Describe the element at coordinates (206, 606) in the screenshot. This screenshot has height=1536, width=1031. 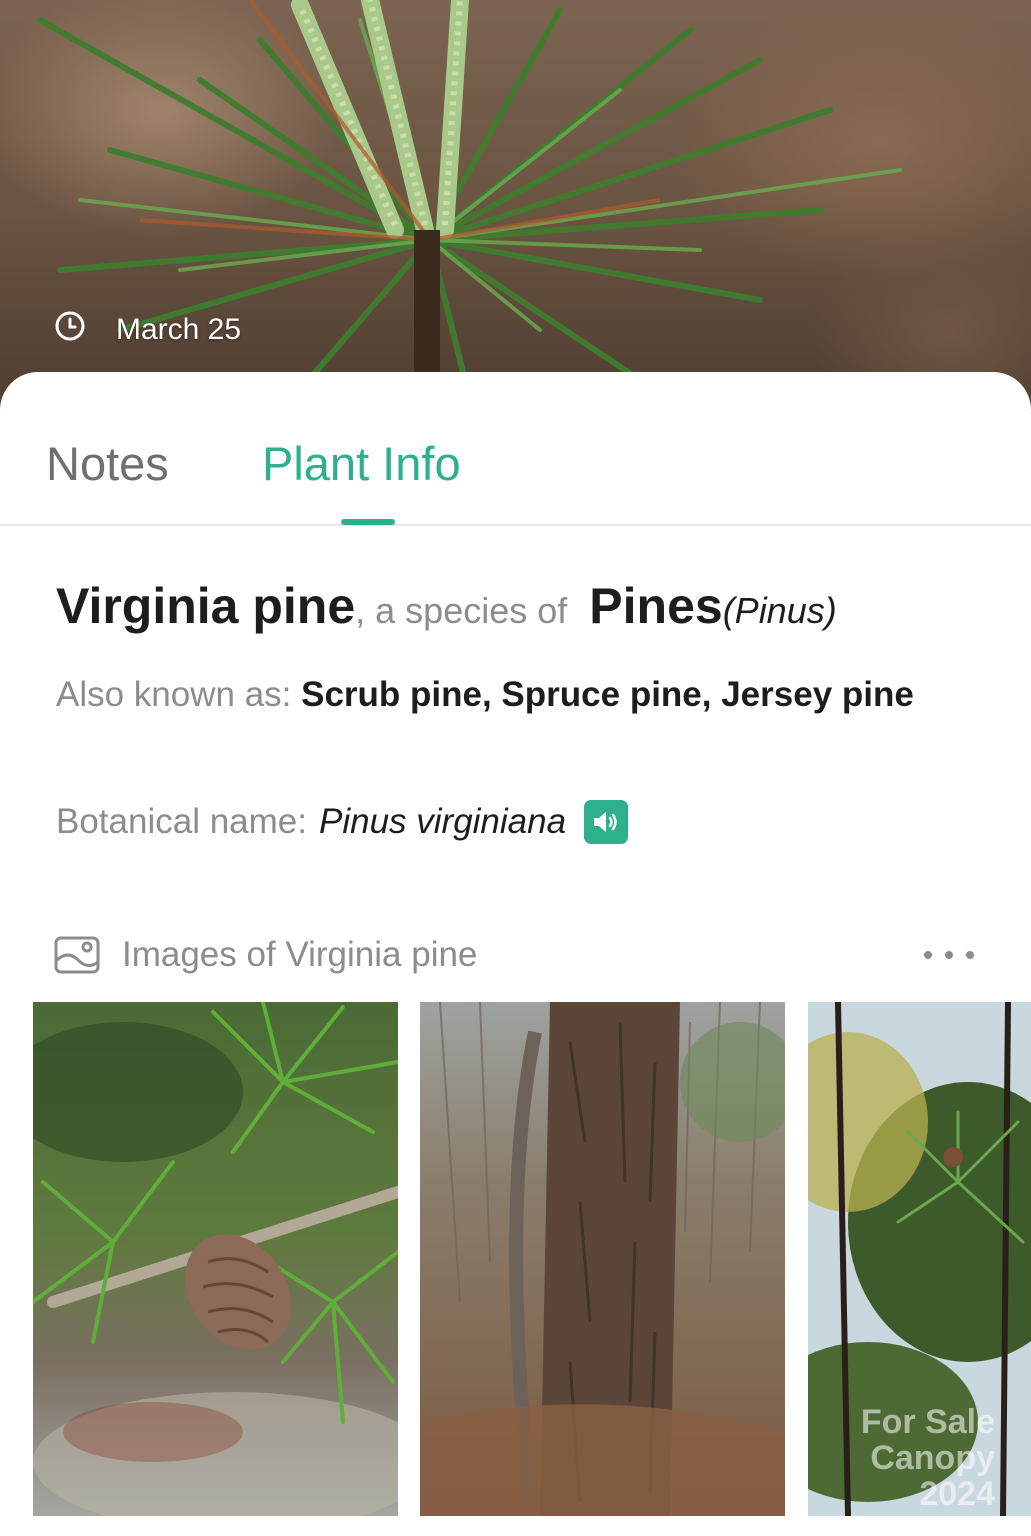
I see `species-common-name: Virginia pine` at that location.